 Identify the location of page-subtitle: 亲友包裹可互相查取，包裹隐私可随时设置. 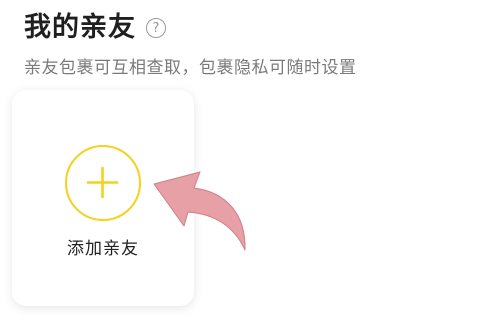
(190, 68).